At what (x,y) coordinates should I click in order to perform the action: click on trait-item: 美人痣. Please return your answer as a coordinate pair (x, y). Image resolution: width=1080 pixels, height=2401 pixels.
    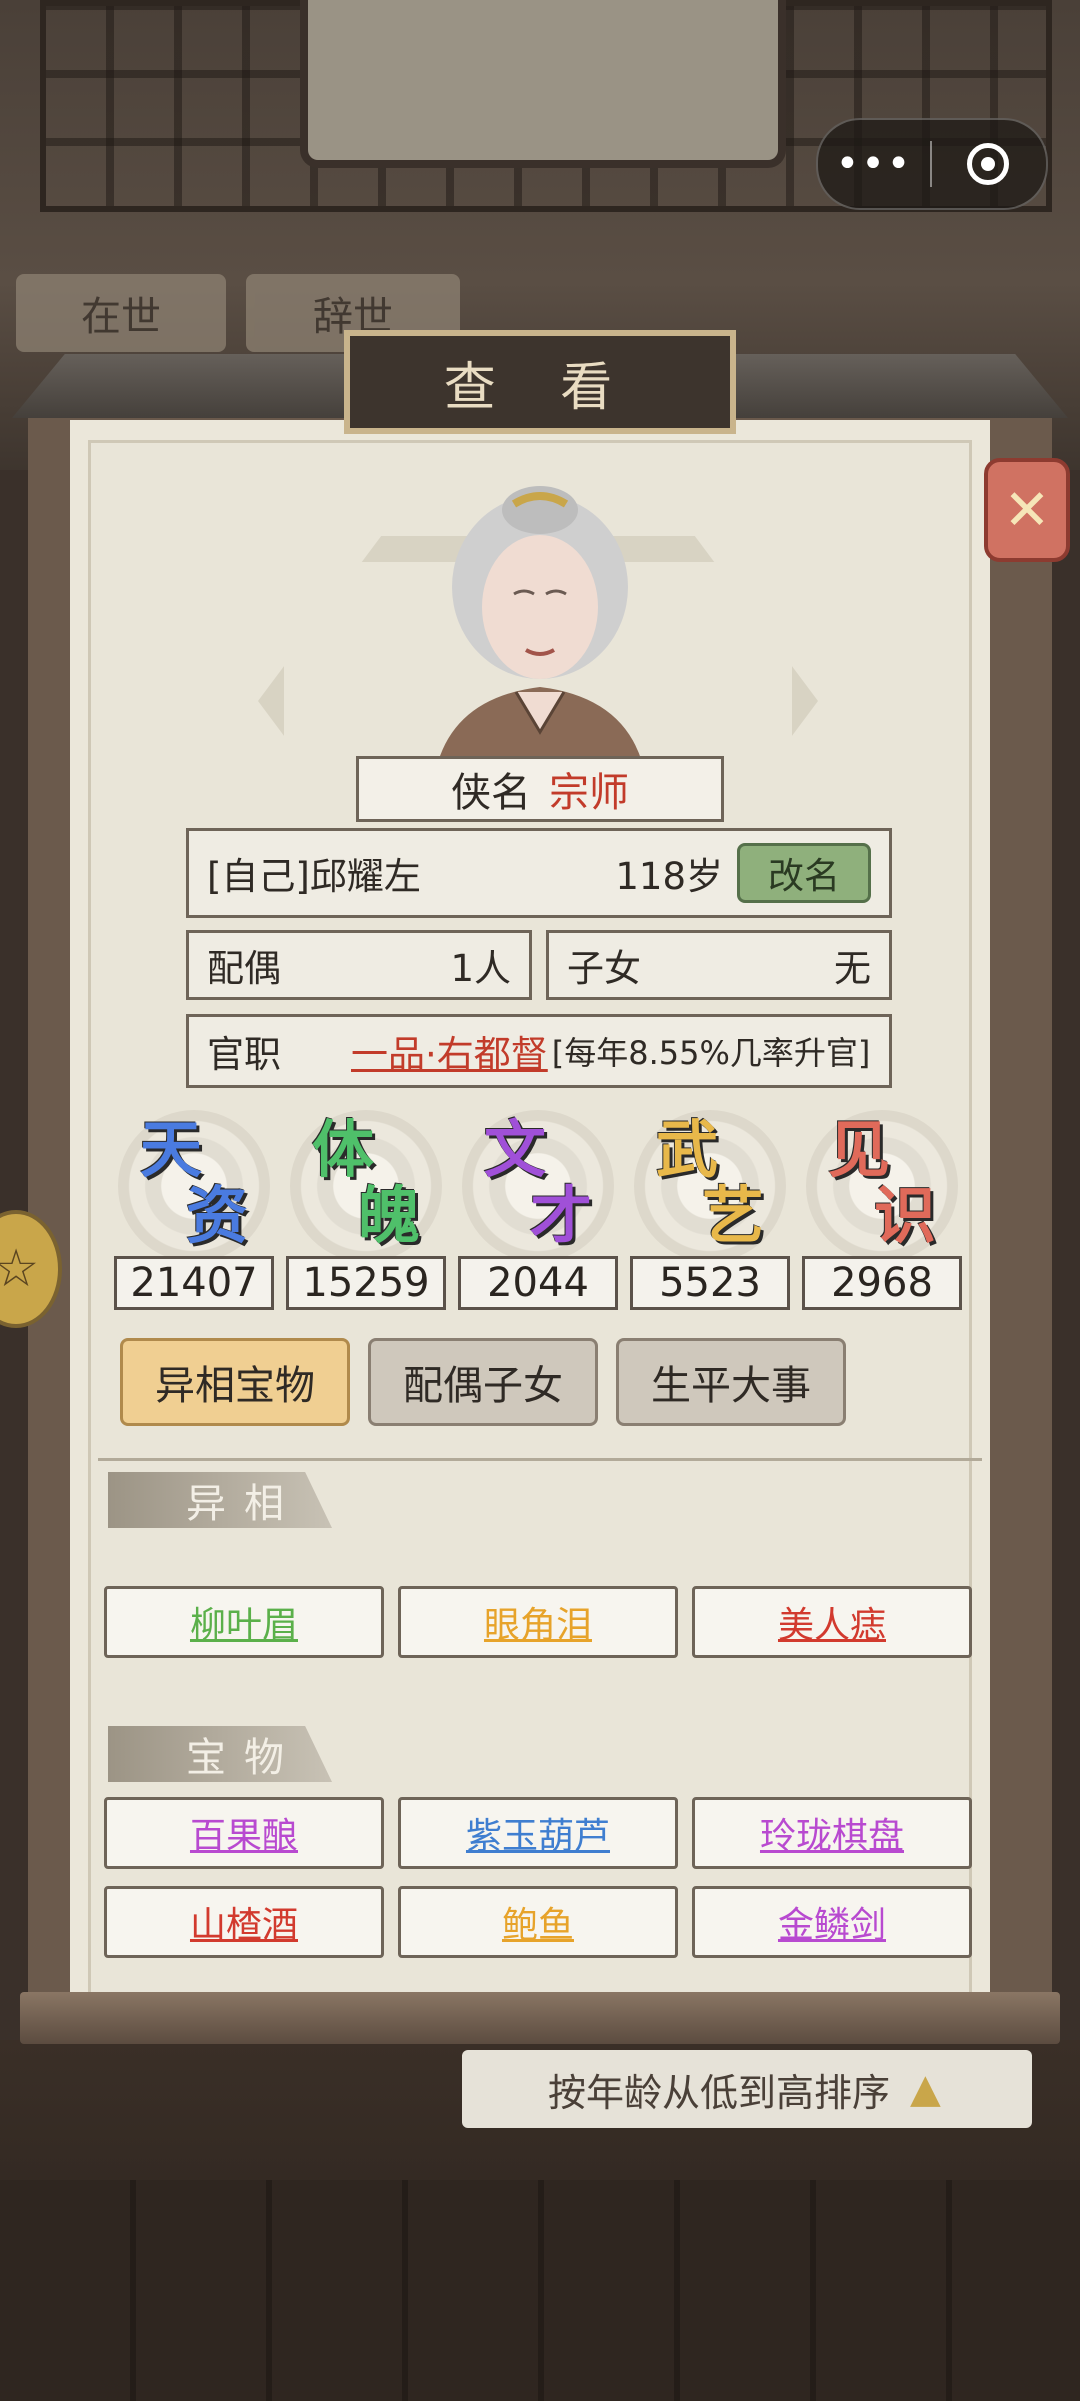
    Looking at the image, I should click on (832, 1622).